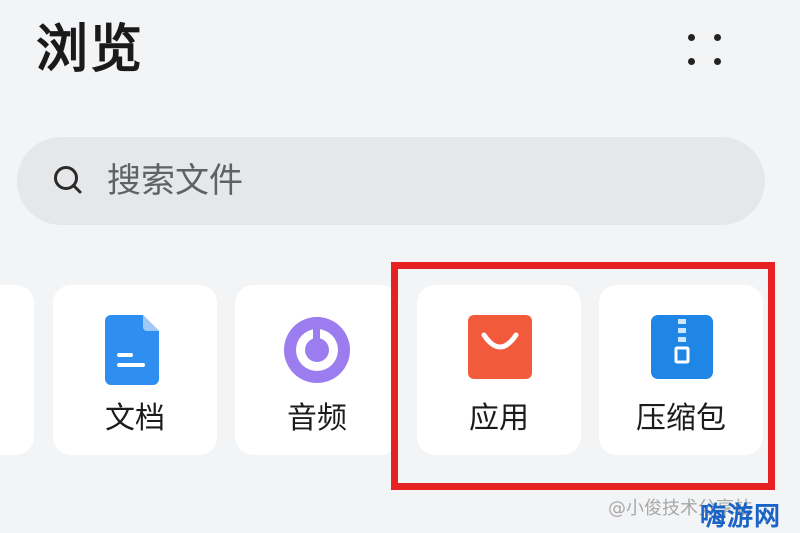 The image size is (800, 533). I want to click on page-title: 浏览, so click(90, 50).